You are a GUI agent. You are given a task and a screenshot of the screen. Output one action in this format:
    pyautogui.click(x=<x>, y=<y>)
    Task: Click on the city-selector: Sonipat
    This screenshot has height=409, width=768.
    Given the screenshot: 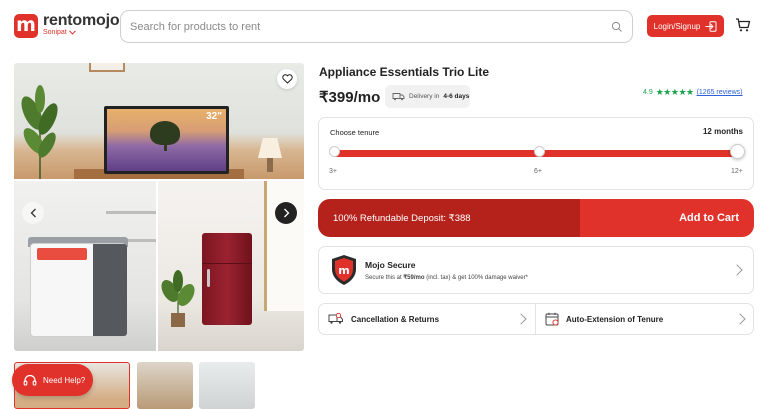 What is the action you would take?
    pyautogui.click(x=59, y=32)
    